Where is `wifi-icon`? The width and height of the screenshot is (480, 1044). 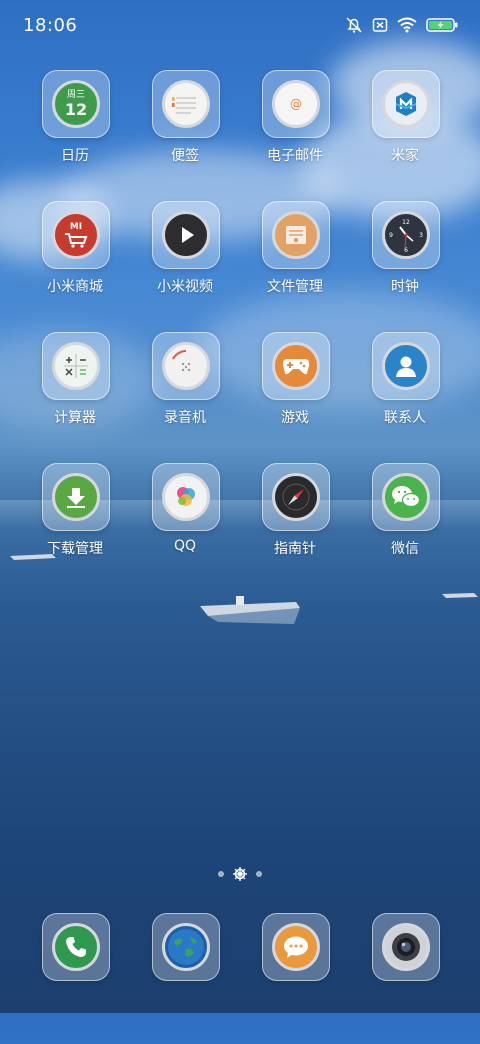 wifi-icon is located at coordinates (407, 25).